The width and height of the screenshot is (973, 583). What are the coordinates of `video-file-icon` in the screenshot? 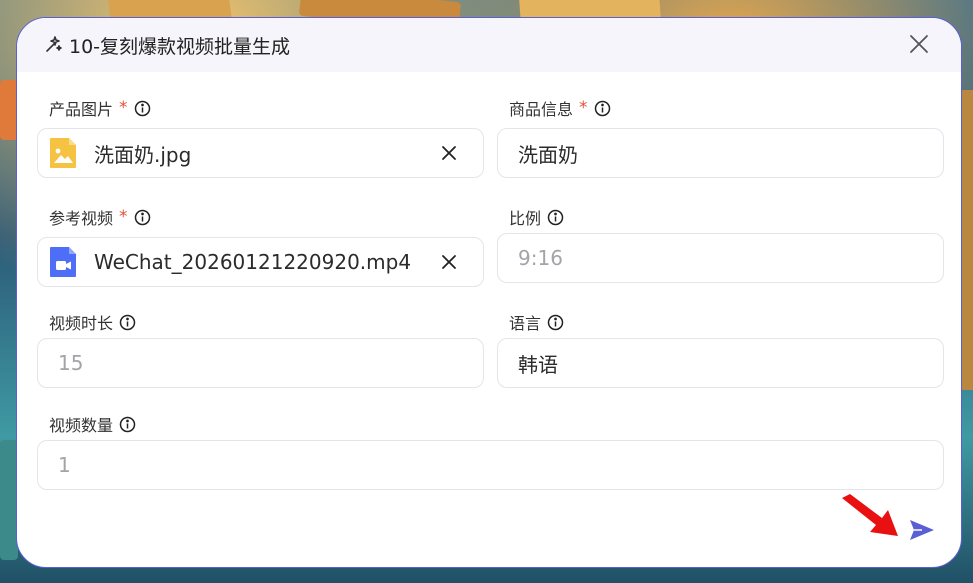 It's located at (63, 262).